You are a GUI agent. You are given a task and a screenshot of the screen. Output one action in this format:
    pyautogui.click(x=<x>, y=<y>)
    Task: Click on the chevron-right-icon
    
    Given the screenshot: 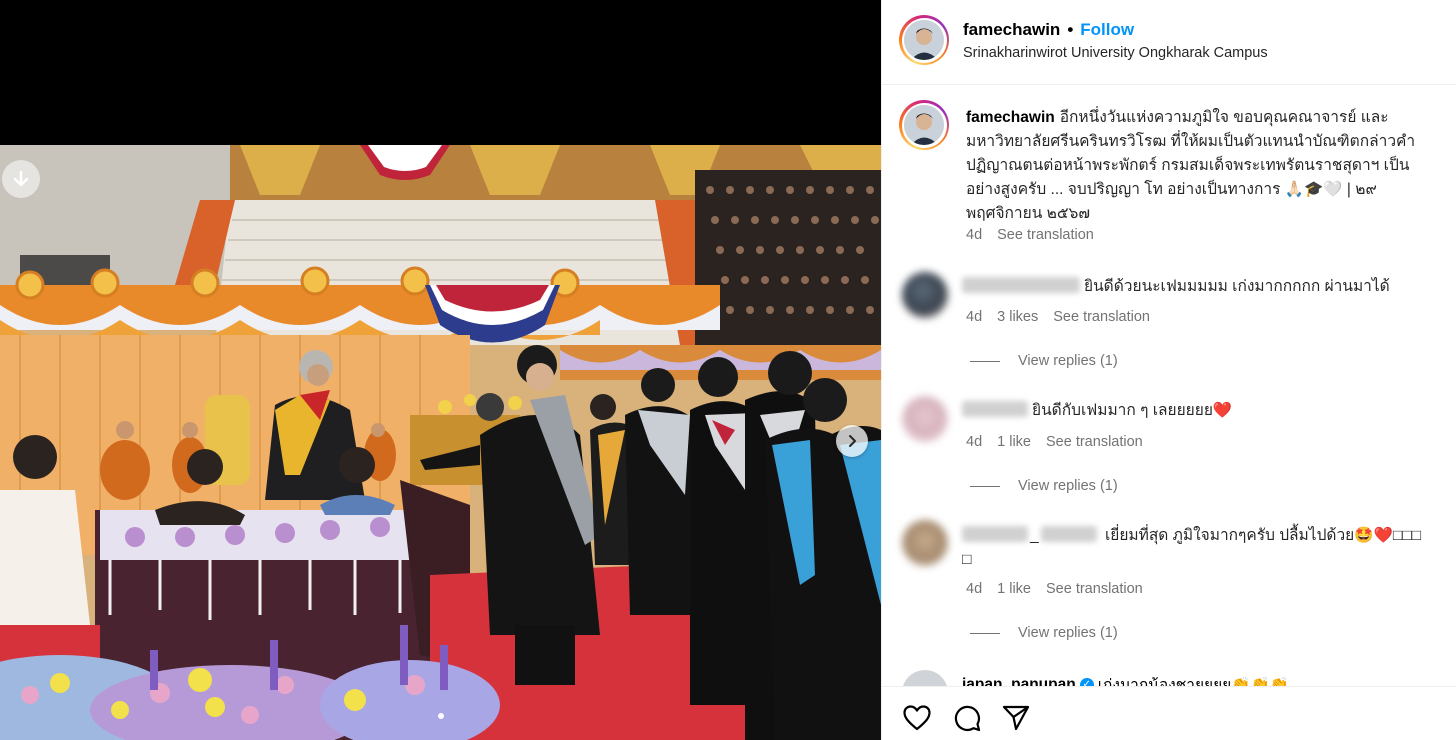 What is the action you would take?
    pyautogui.click(x=852, y=441)
    